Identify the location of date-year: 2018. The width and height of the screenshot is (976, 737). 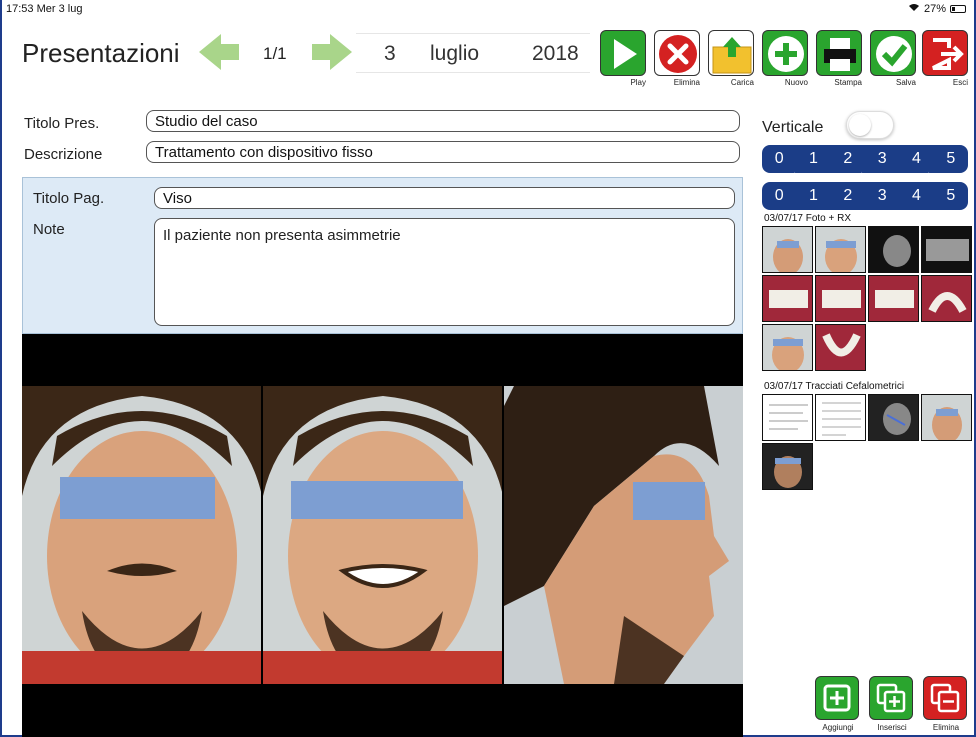
(555, 54).